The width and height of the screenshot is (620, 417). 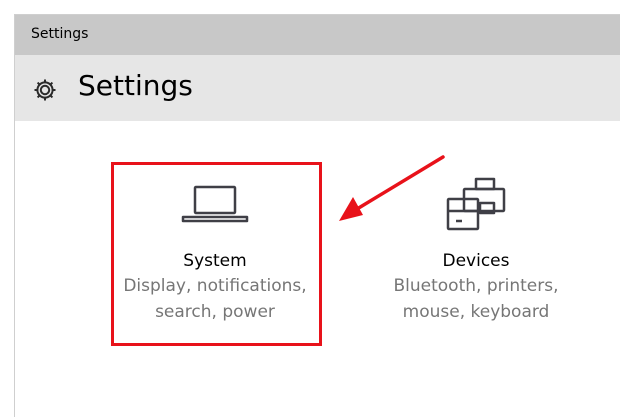 I want to click on page-title: Settings, so click(x=135, y=85).